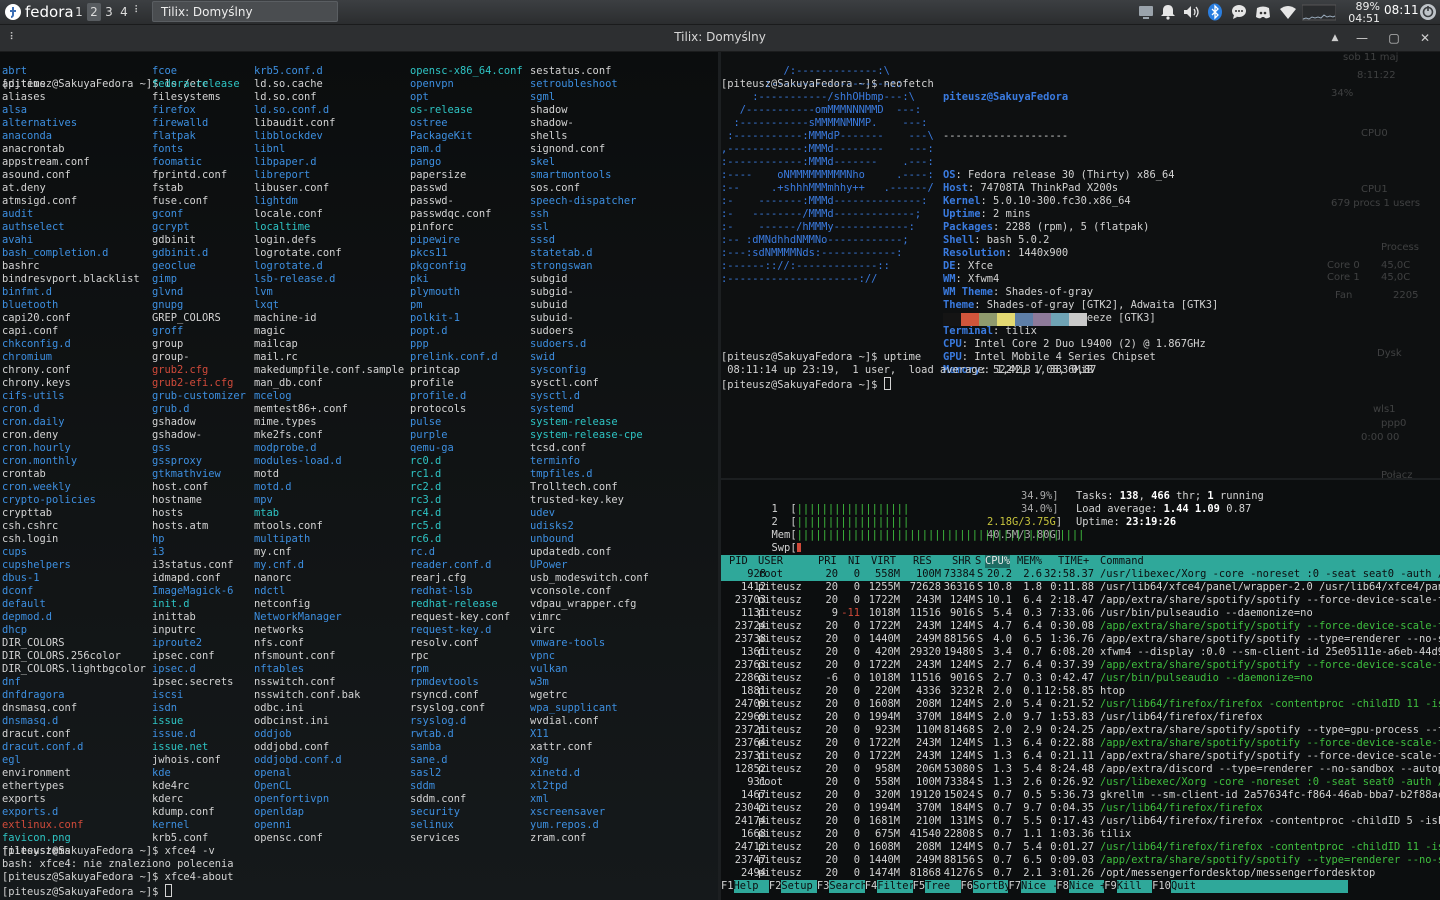  I want to click on col-cpu: CPU%, so click(998, 561).